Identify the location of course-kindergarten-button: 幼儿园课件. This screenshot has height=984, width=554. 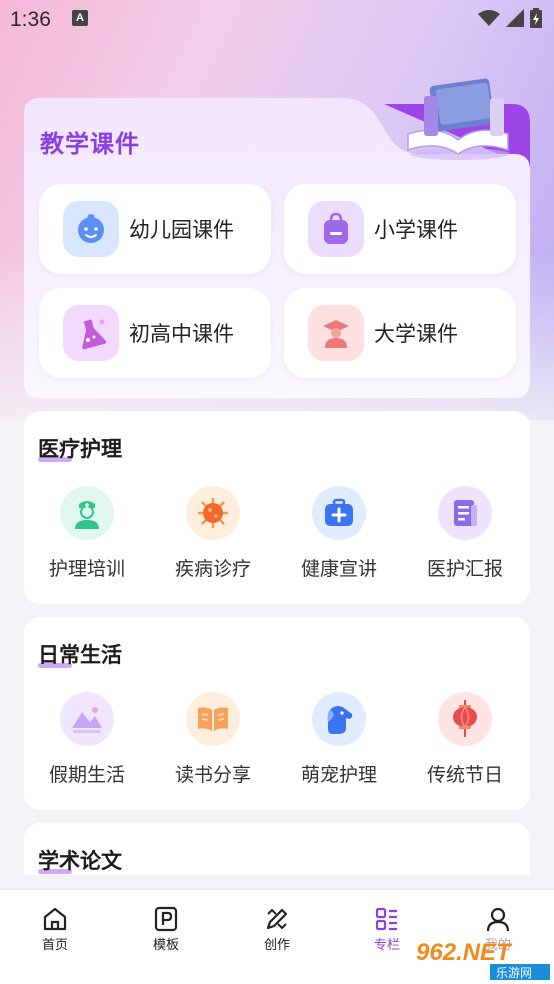
(155, 229).